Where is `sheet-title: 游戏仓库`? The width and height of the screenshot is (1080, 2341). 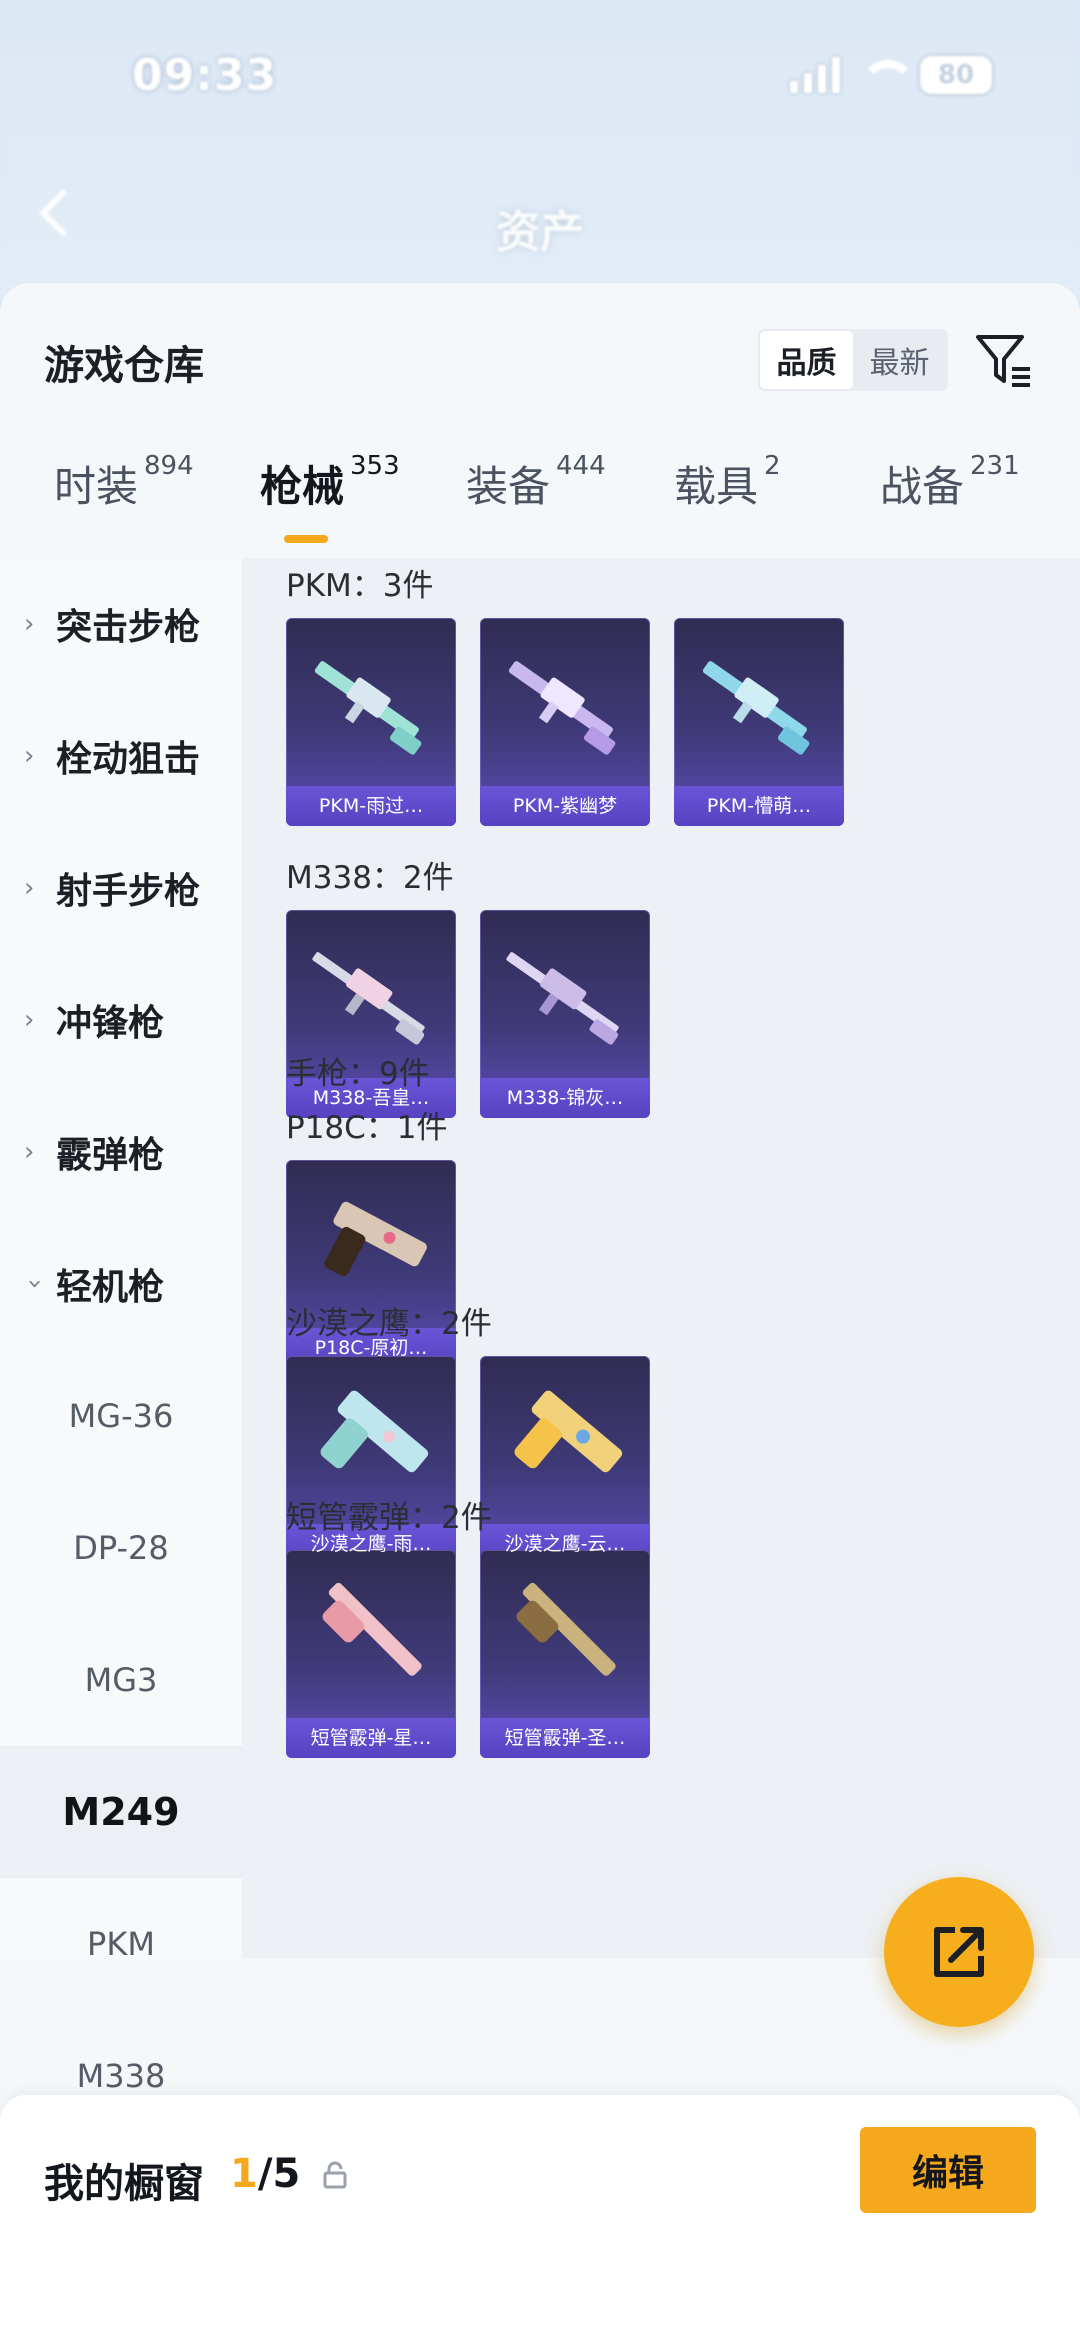
sheet-title: 游戏仓库 is located at coordinates (124, 366).